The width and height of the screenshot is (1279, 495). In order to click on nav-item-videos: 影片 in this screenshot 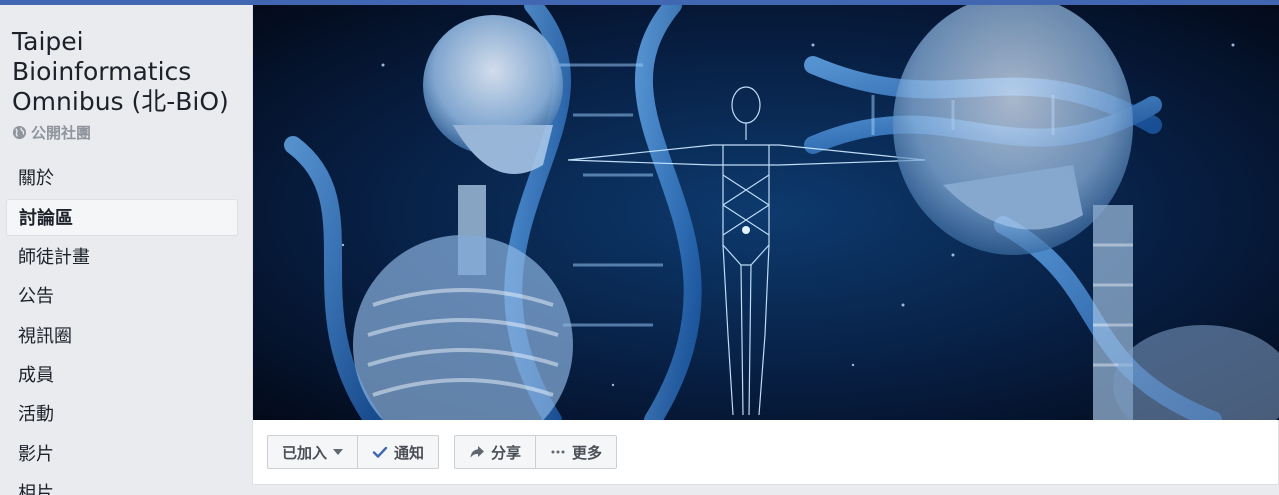, I will do `click(122, 454)`.